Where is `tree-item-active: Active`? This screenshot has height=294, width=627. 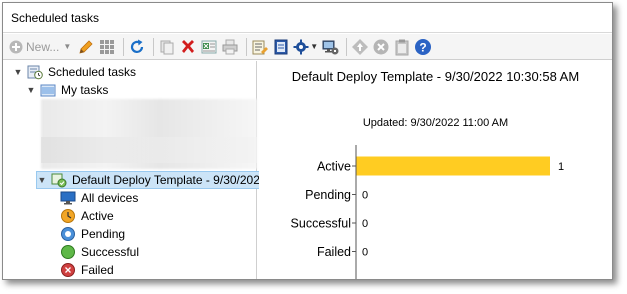 tree-item-active: Active is located at coordinates (87, 216).